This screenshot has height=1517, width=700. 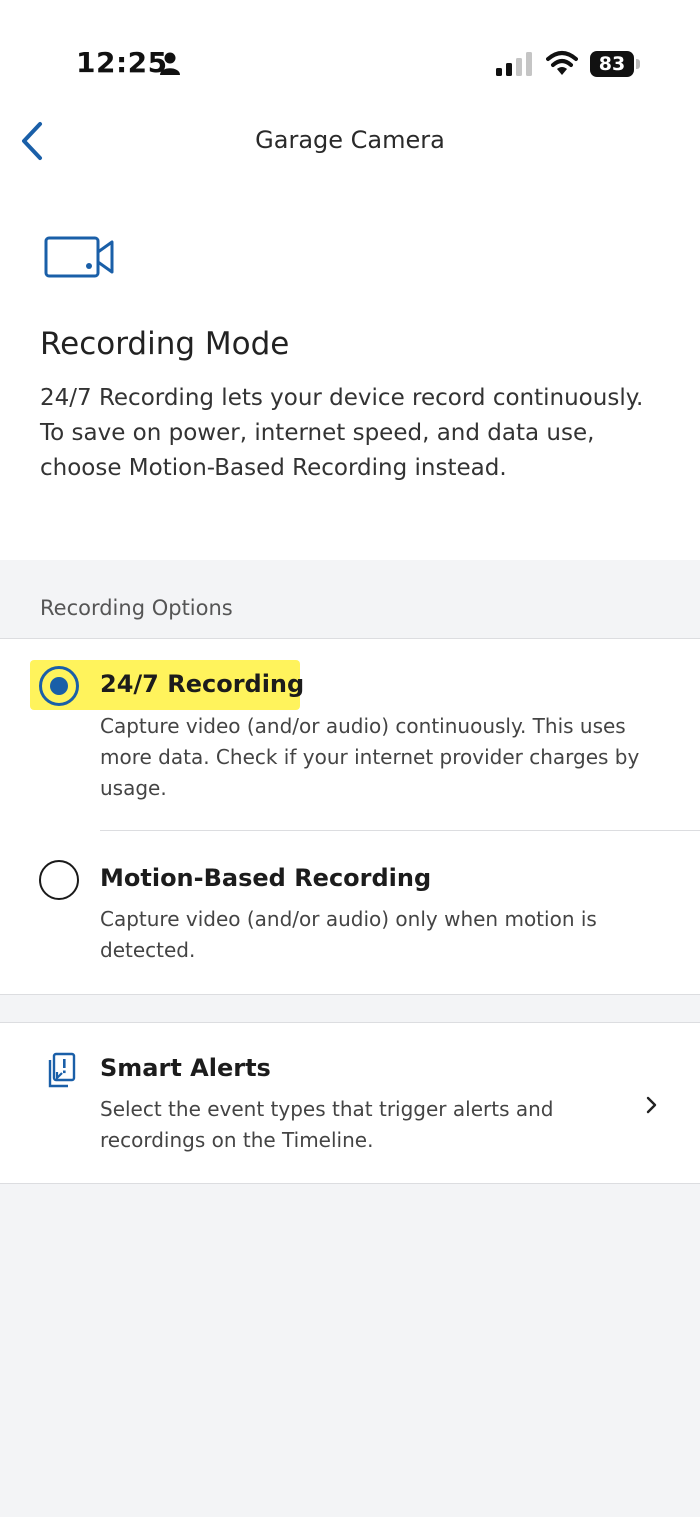 What do you see at coordinates (562, 63) in the screenshot?
I see `wifi-icon` at bounding box center [562, 63].